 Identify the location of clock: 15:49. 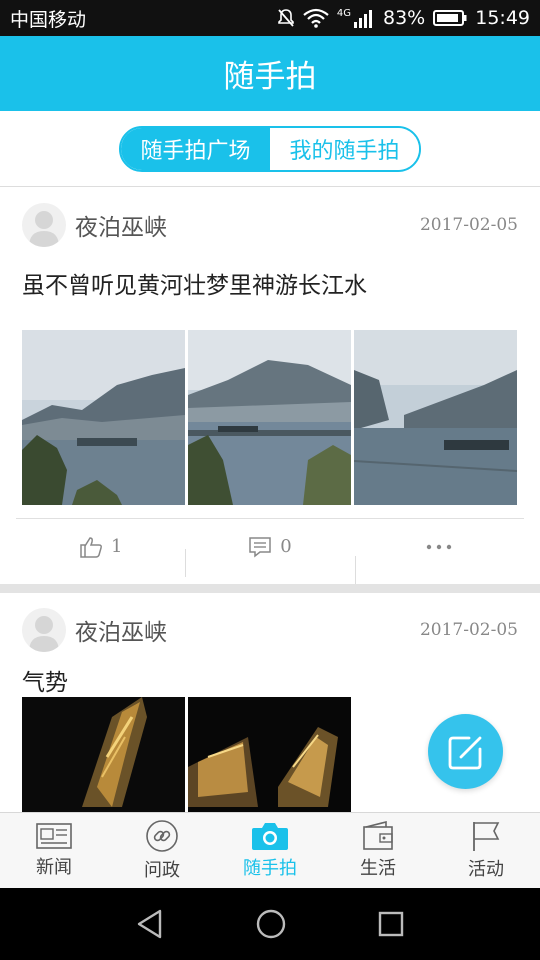
(502, 18).